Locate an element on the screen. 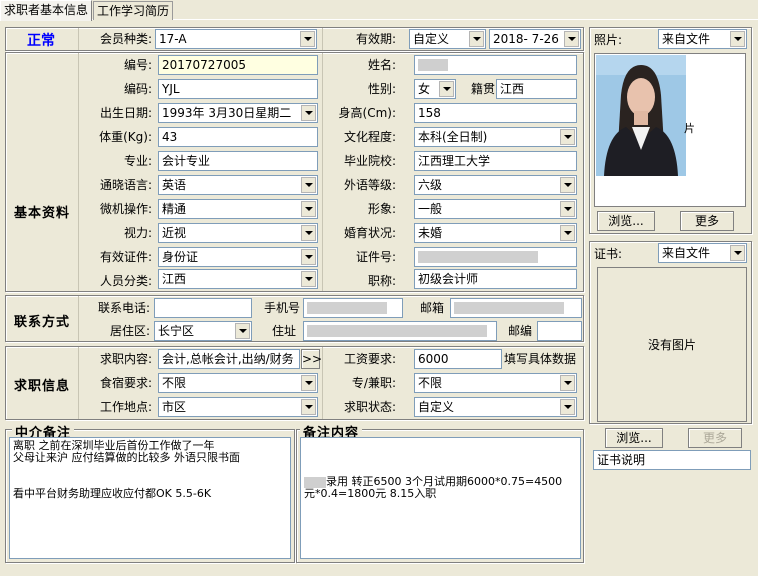 Image resolution: width=758 pixels, height=576 pixels. birth-date-picker: 1993年 3月30日星期二 is located at coordinates (238, 113).